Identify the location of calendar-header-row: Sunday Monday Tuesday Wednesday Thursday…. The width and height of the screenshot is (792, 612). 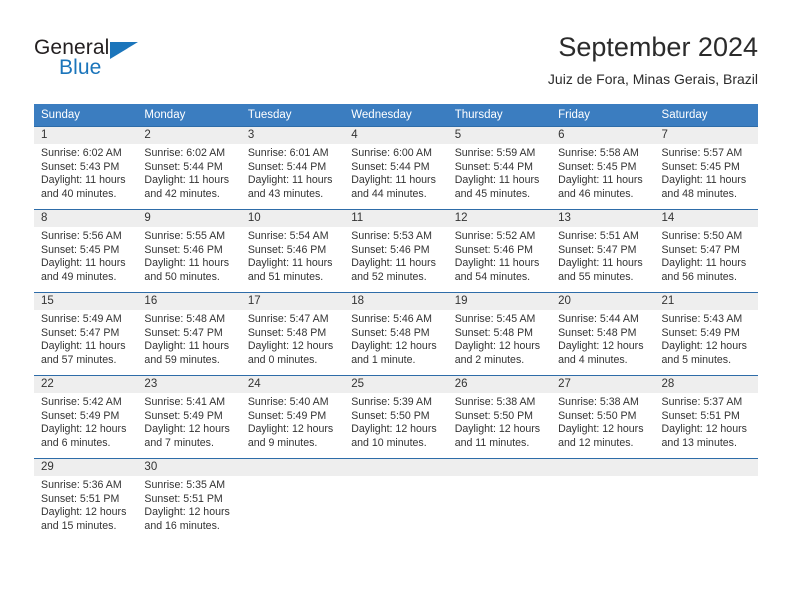
(396, 115).